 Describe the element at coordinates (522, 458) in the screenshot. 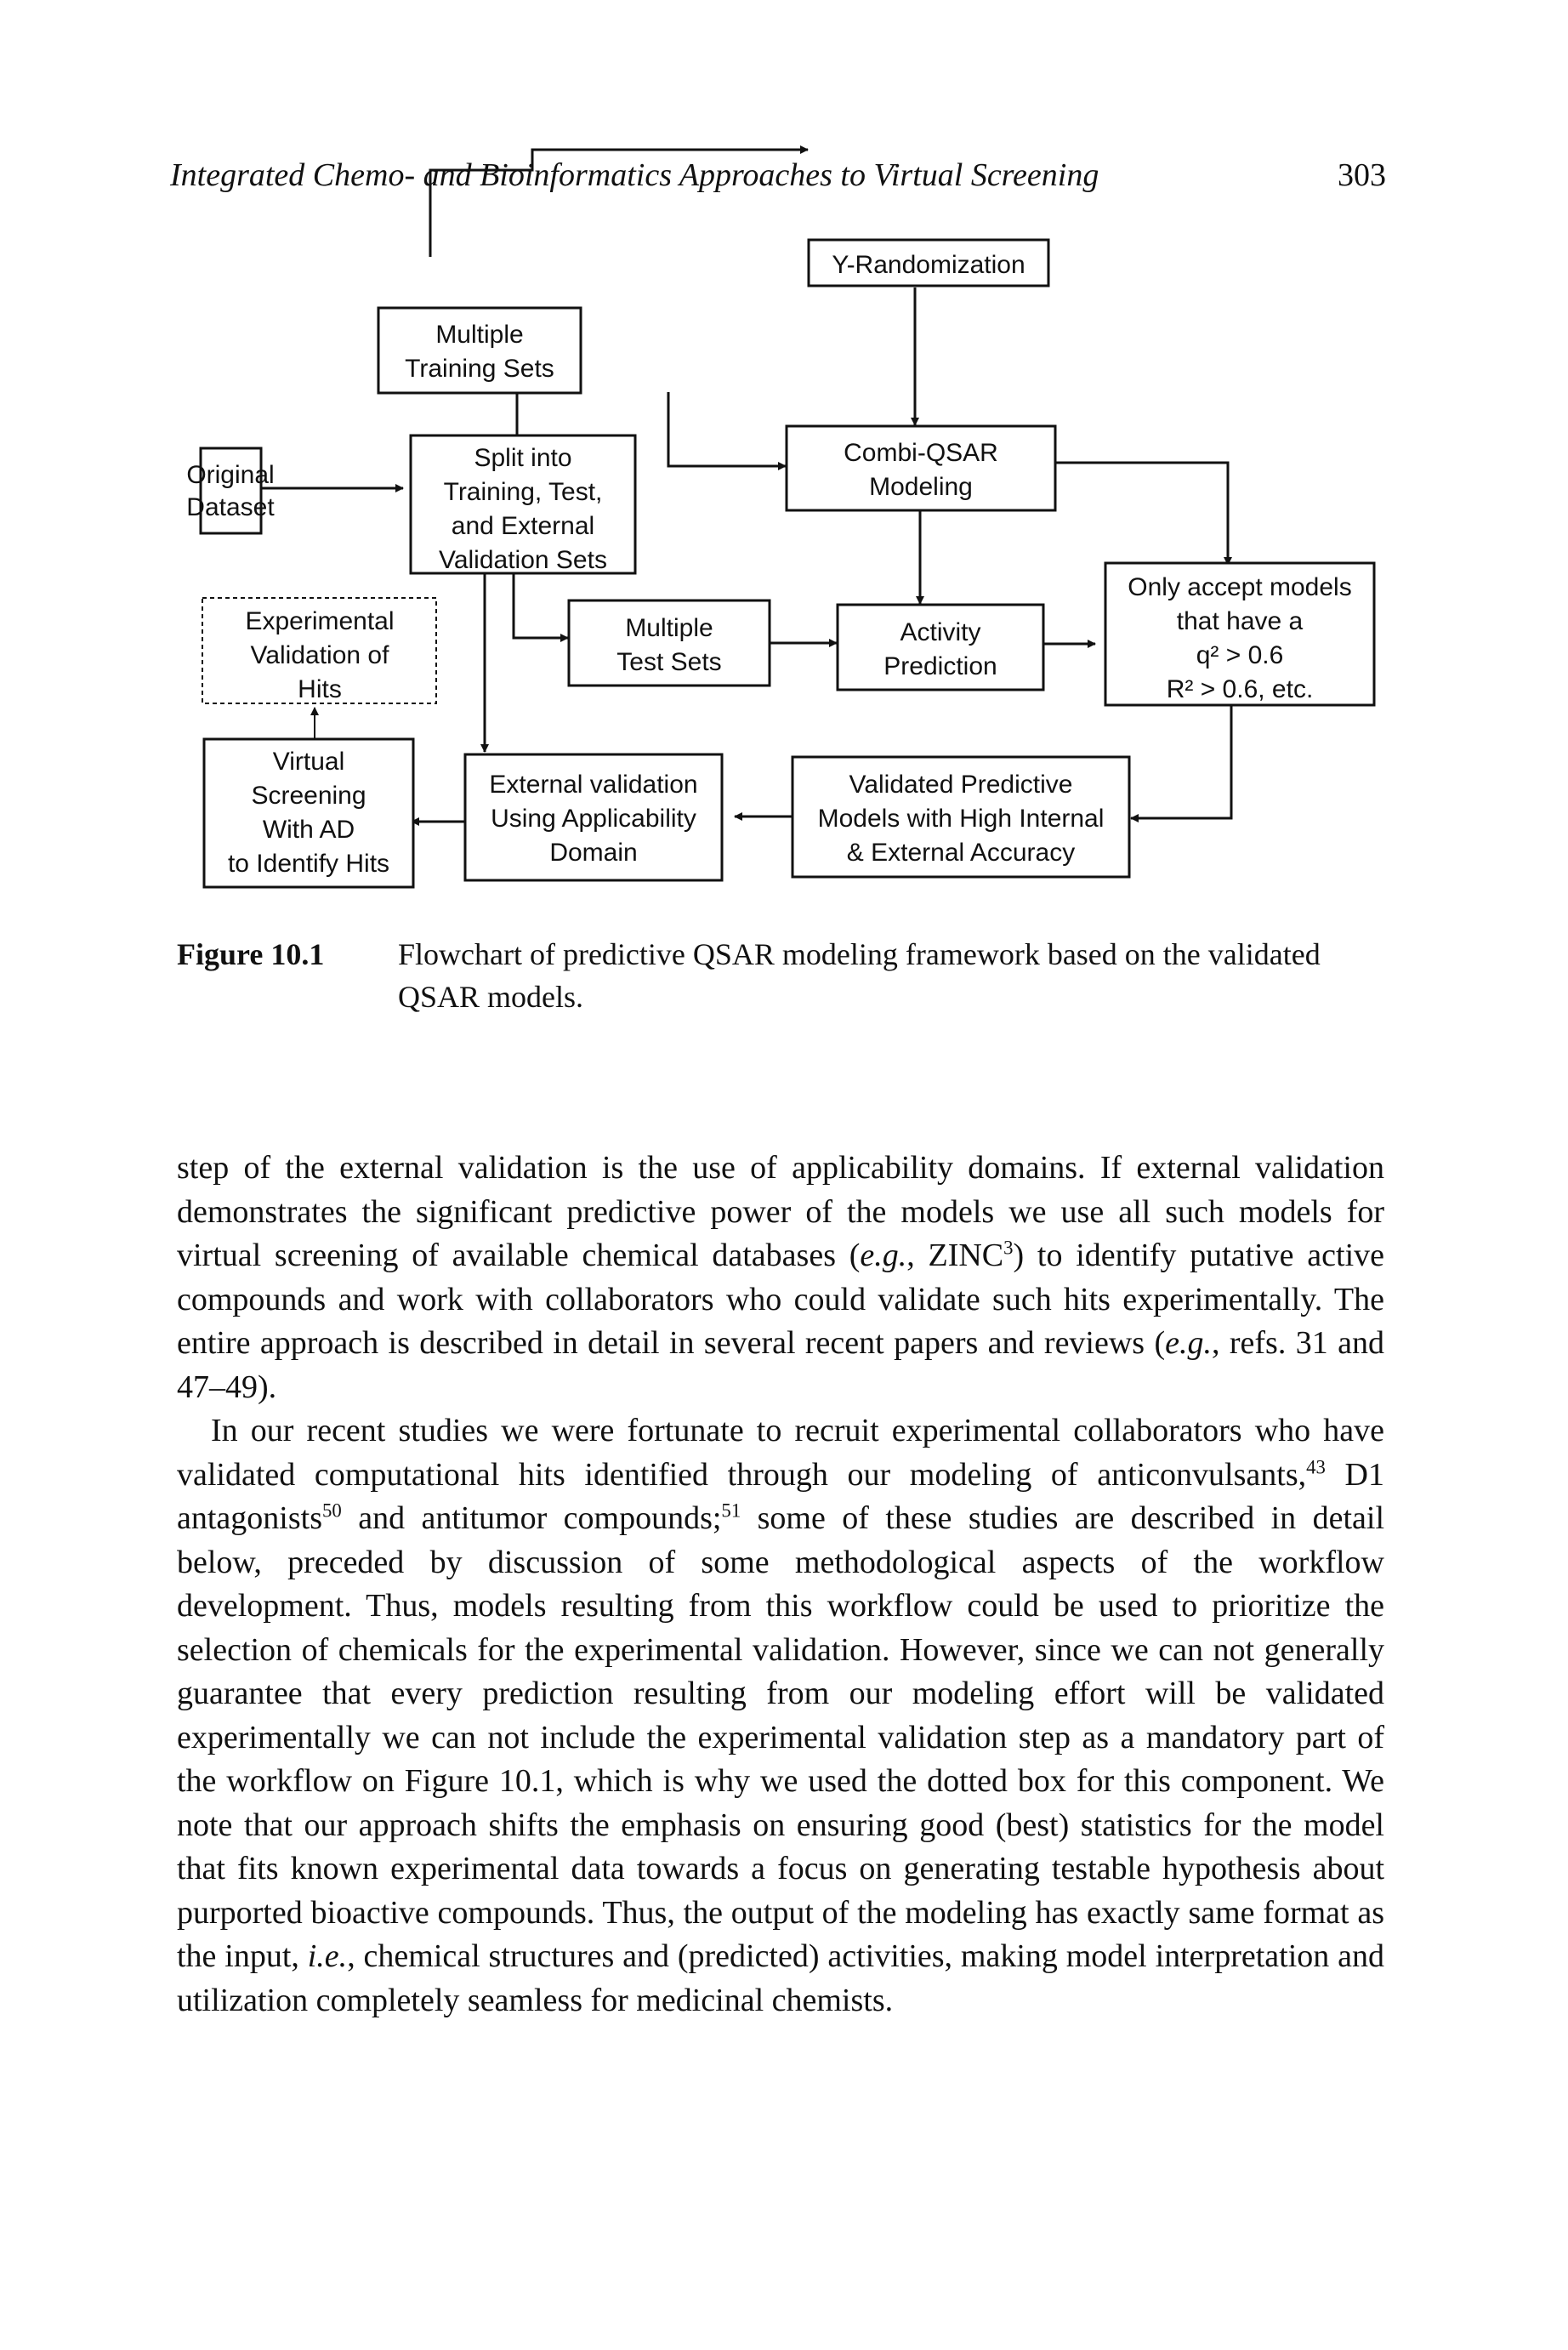

I see `label-split-1: Split into` at that location.